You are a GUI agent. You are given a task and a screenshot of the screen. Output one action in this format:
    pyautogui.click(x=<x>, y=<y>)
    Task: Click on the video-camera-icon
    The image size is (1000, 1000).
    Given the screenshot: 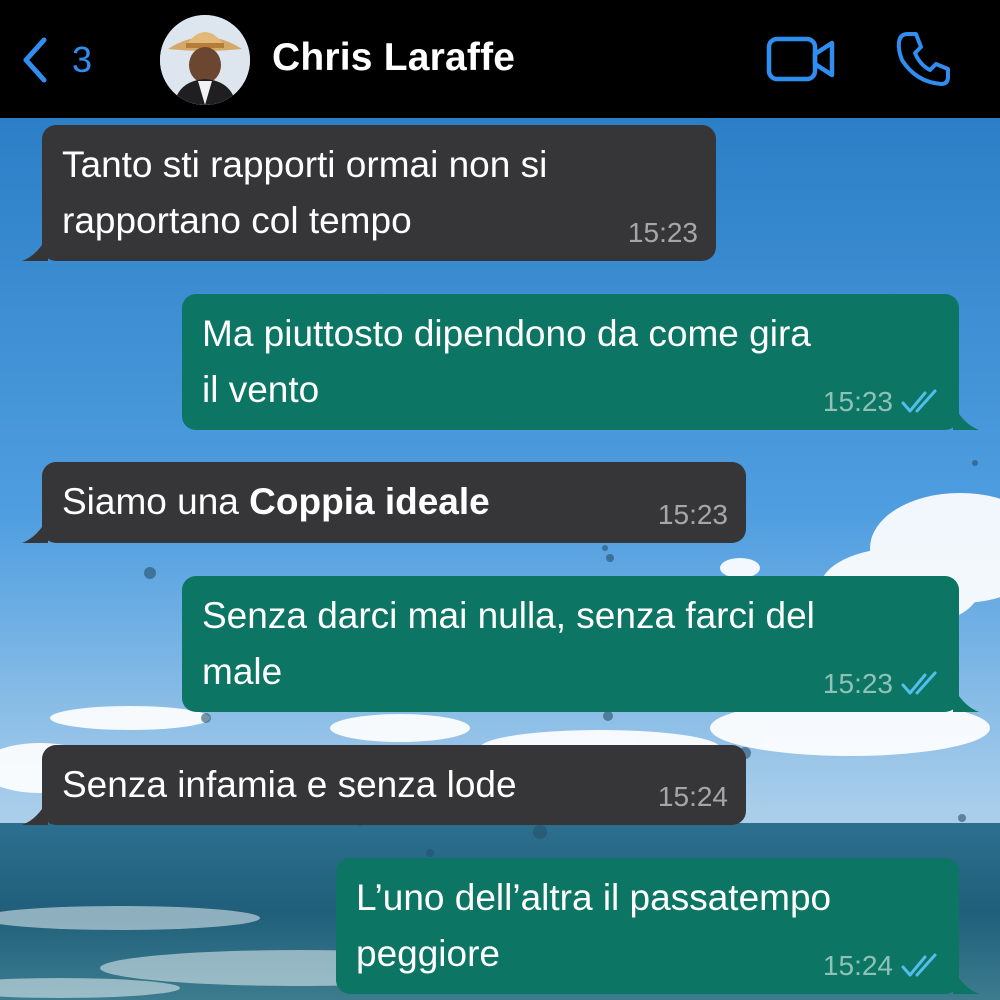 What is the action you would take?
    pyautogui.click(x=800, y=59)
    